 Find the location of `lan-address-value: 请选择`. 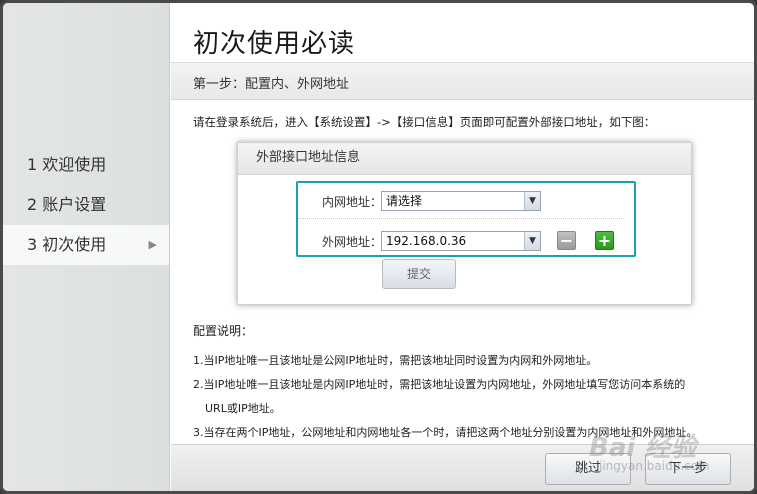

lan-address-value: 请选择 is located at coordinates (404, 201).